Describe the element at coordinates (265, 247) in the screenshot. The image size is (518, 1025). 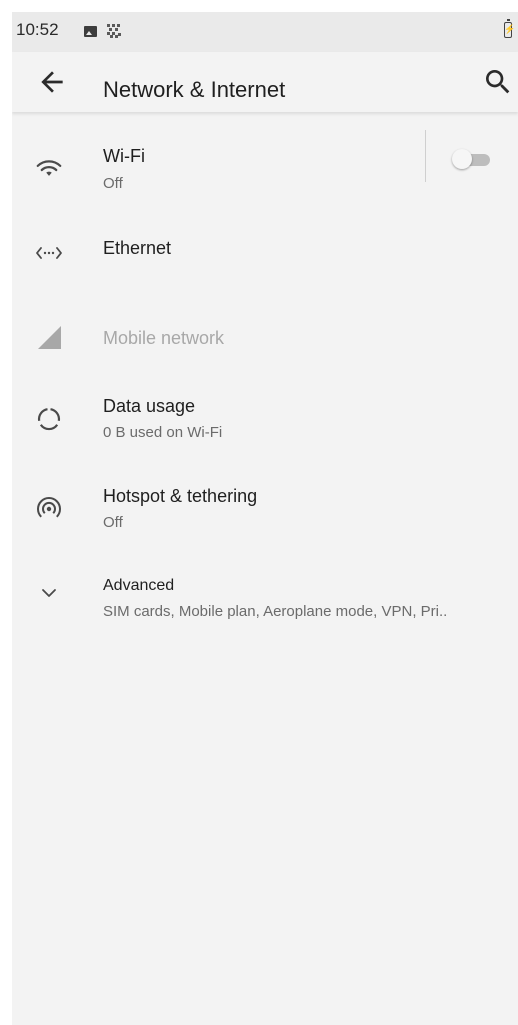
I see `list-item-ethernet: Ethernet` at that location.